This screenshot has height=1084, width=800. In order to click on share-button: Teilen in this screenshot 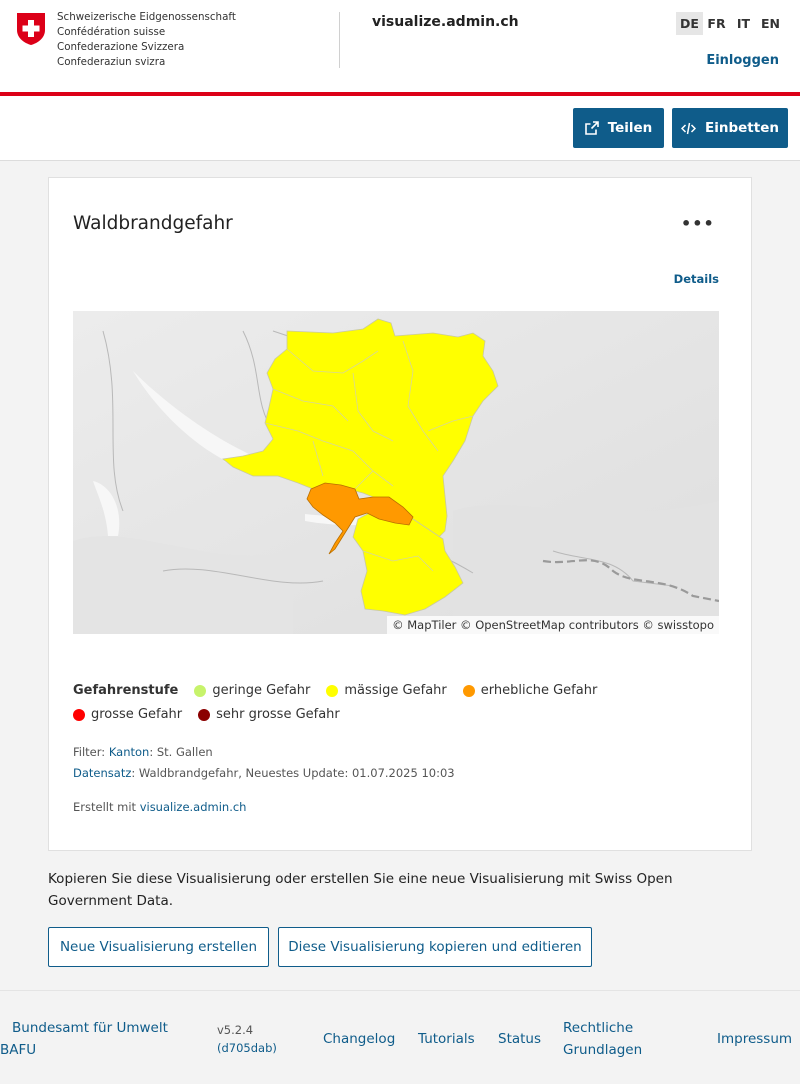, I will do `click(618, 128)`.